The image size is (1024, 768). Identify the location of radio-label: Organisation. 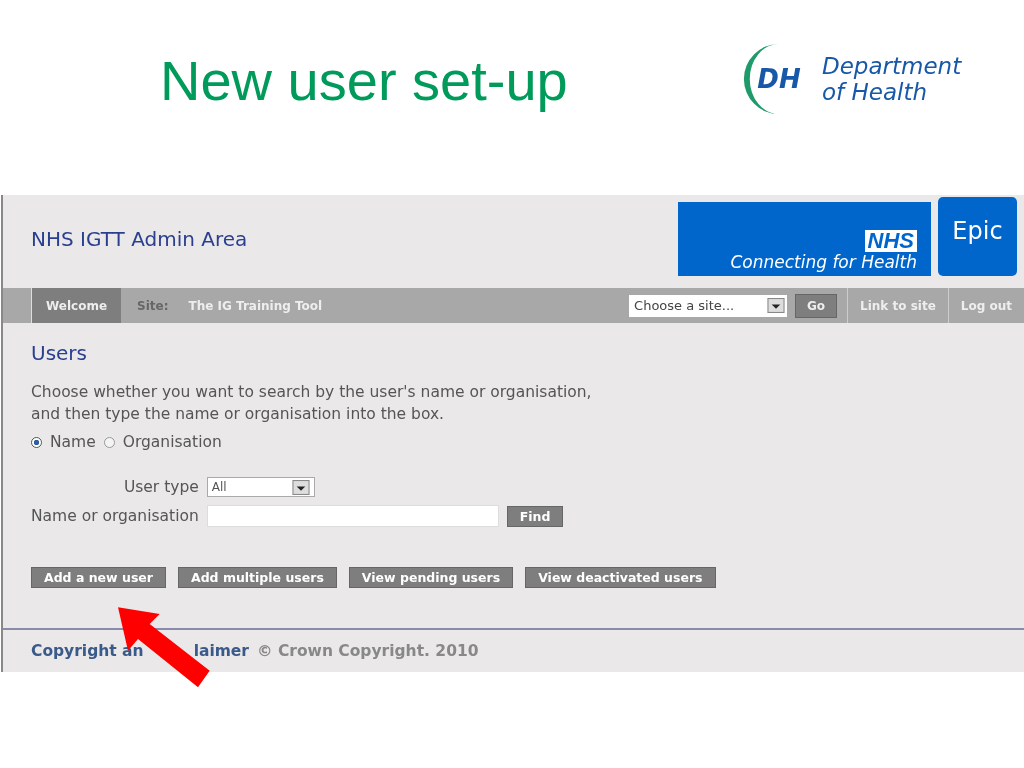
(172, 442).